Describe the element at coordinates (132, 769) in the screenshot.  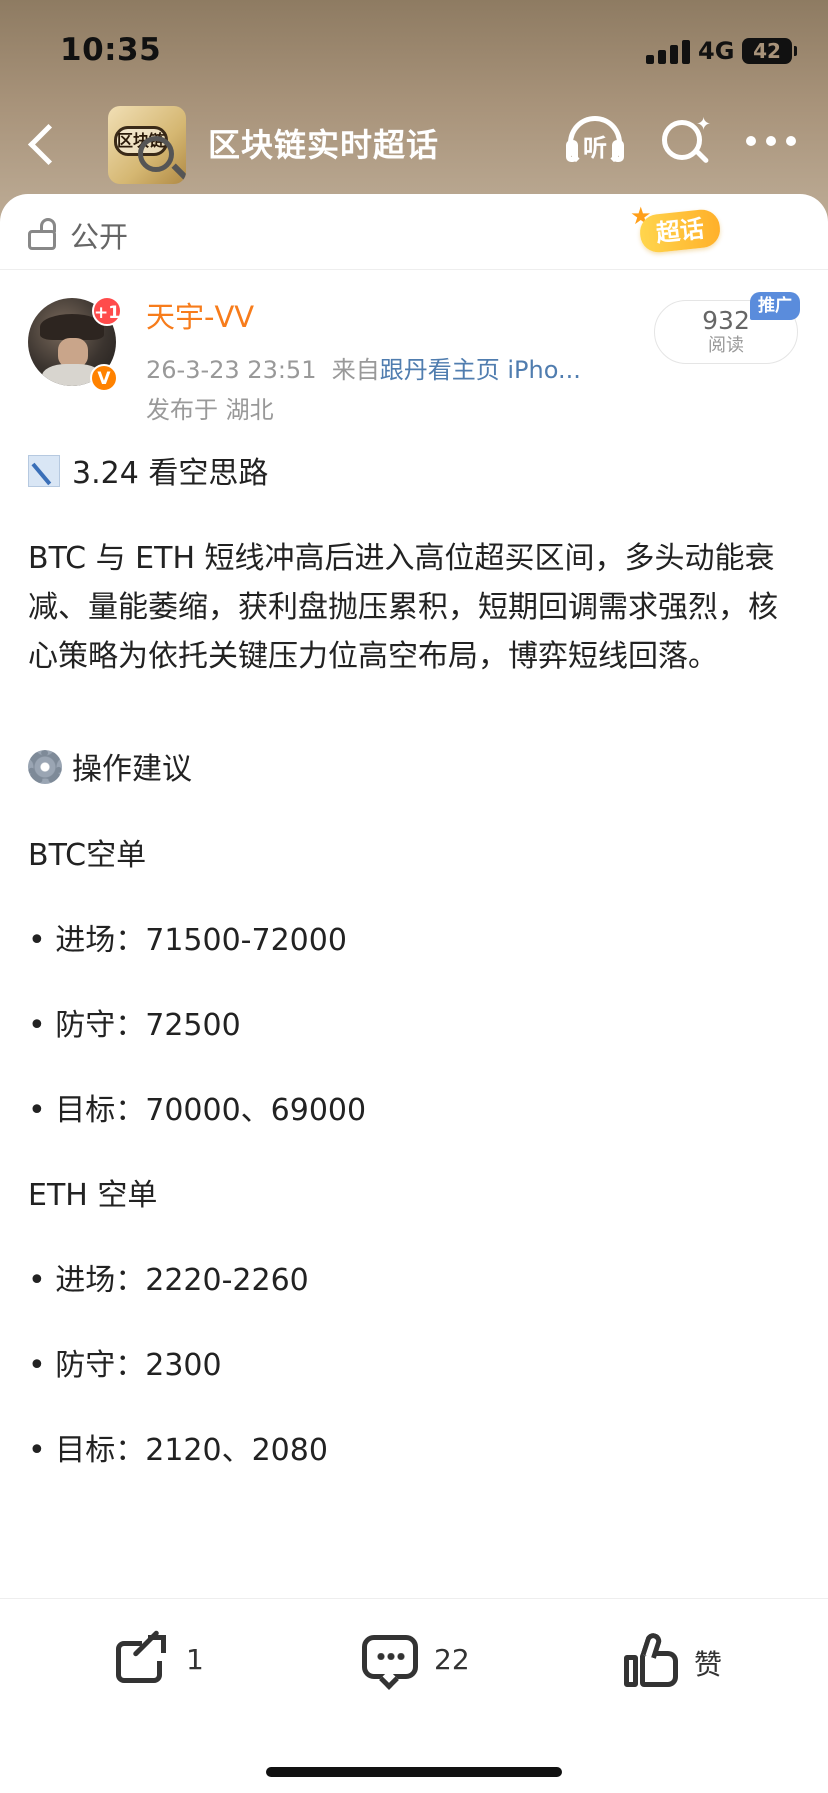
I see `section-title-text: 操作建议` at that location.